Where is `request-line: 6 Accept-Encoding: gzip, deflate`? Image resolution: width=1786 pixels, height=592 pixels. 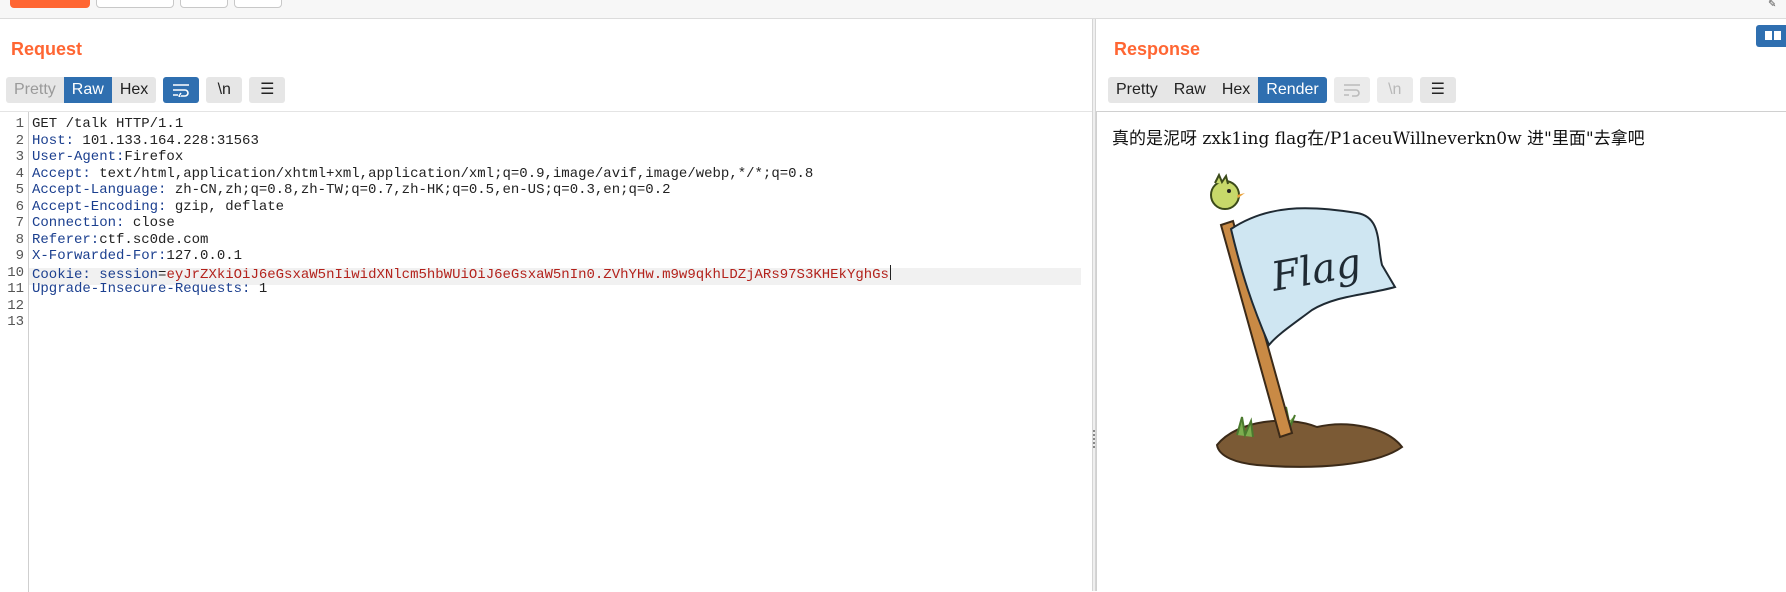 request-line: 6 Accept-Encoding: gzip, deflate is located at coordinates (142, 207).